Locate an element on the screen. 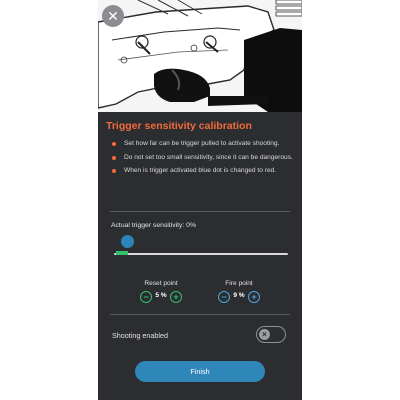  reset-fire-range-indicator is located at coordinates (122, 253).